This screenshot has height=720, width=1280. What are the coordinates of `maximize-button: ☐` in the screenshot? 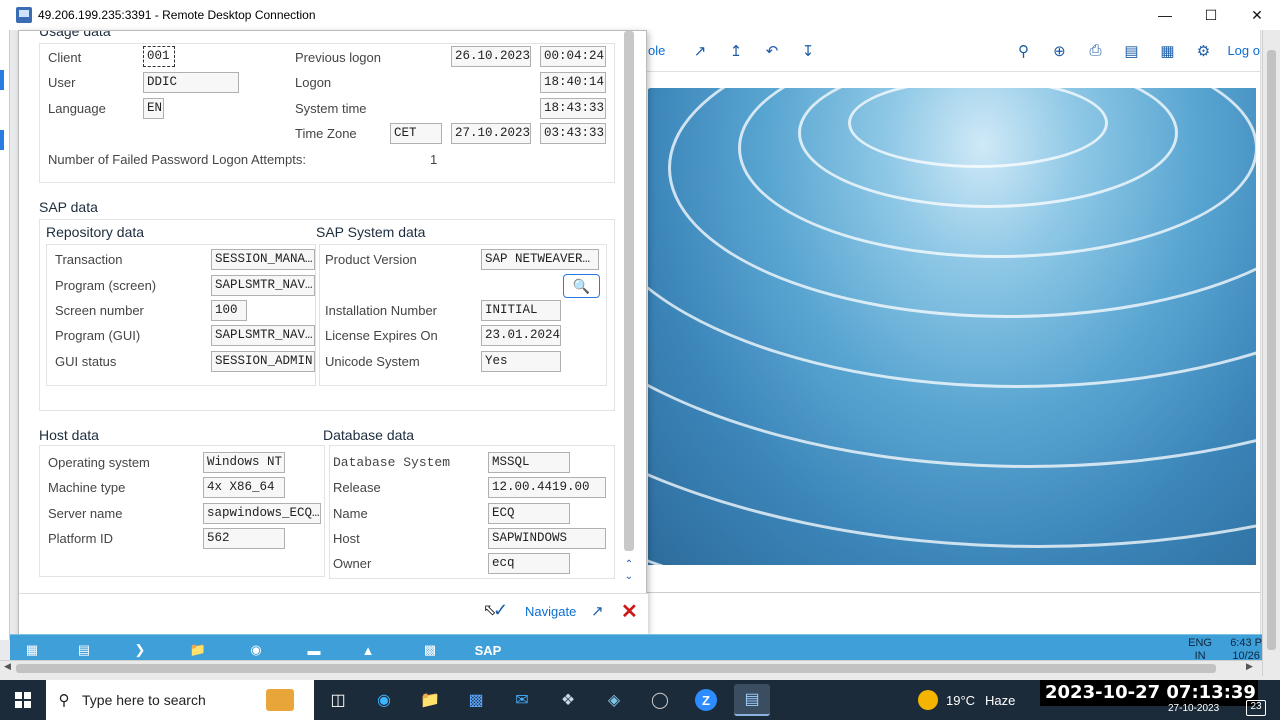 It's located at (1211, 15).